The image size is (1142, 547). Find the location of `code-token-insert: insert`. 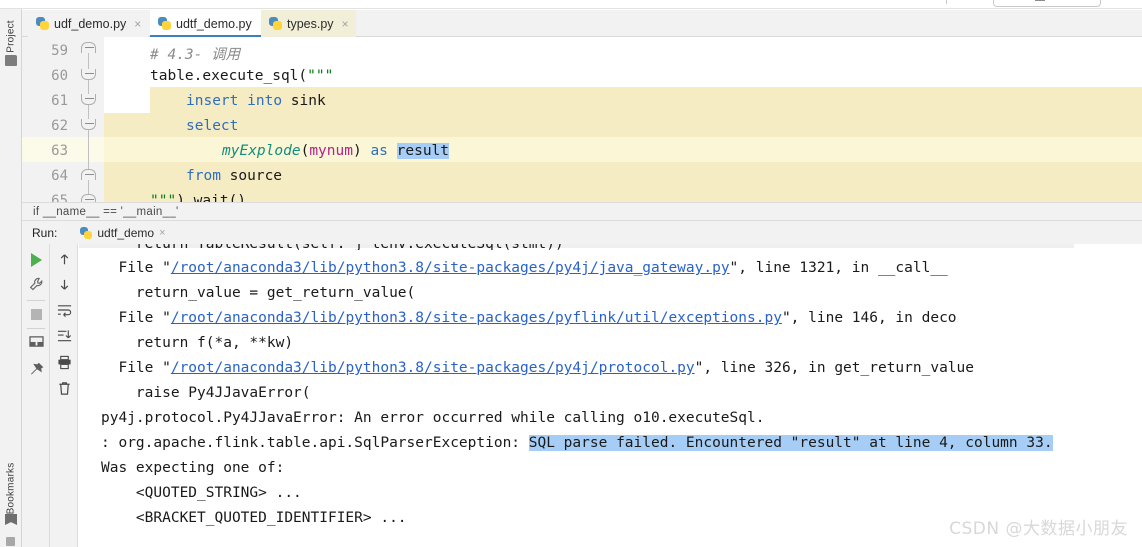

code-token-insert: insert is located at coordinates (212, 101).